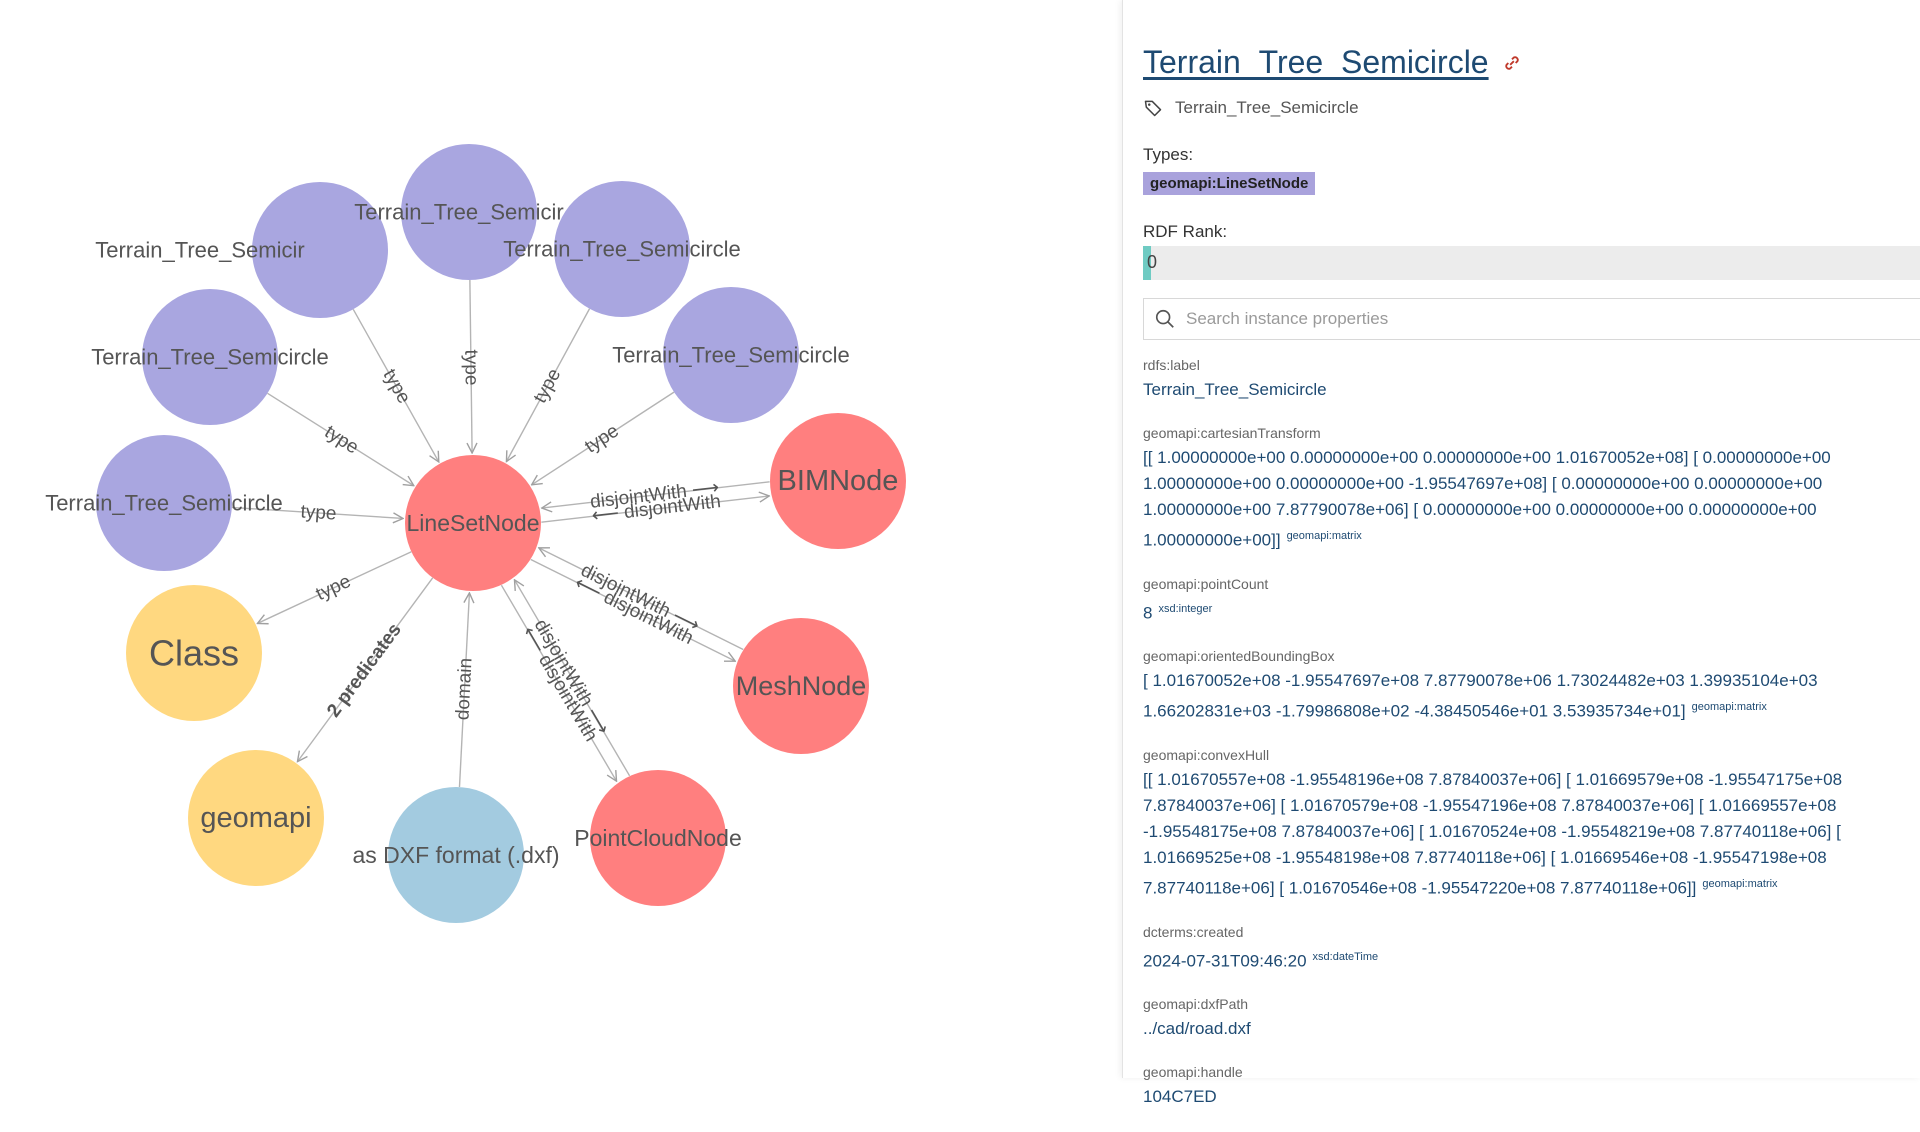 The image size is (1920, 1132). I want to click on property-value-text: ../cad/road.dxf, so click(1197, 1029).